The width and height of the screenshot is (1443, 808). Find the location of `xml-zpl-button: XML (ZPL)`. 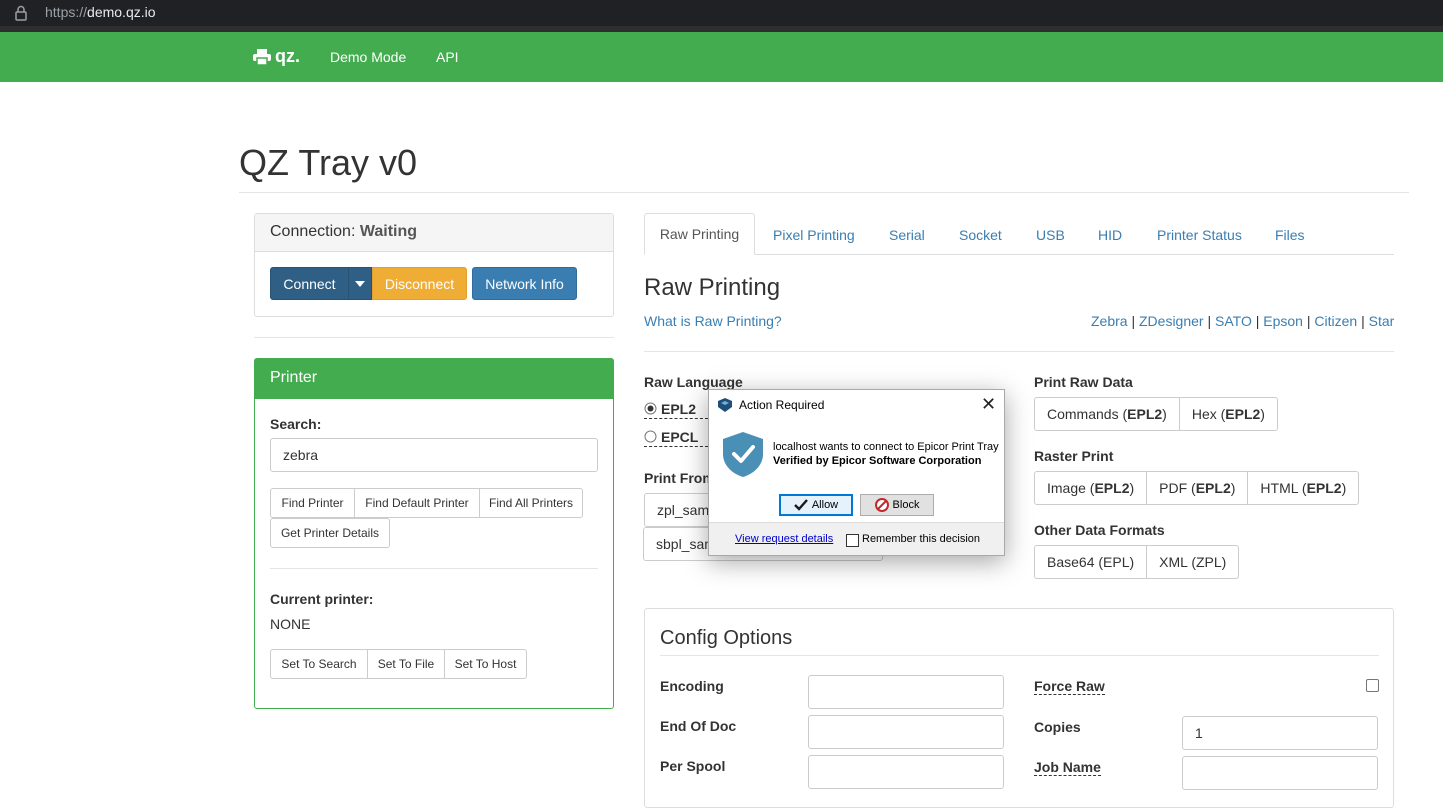

xml-zpl-button: XML (ZPL) is located at coordinates (1193, 562).